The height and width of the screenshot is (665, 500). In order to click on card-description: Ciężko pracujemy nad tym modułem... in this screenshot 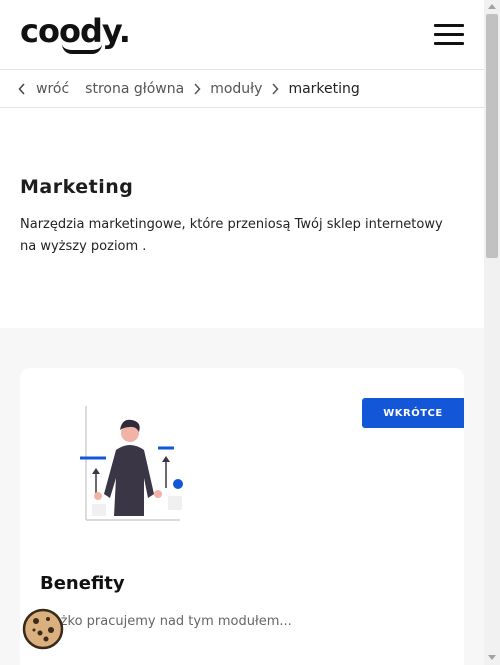, I will do `click(166, 621)`.